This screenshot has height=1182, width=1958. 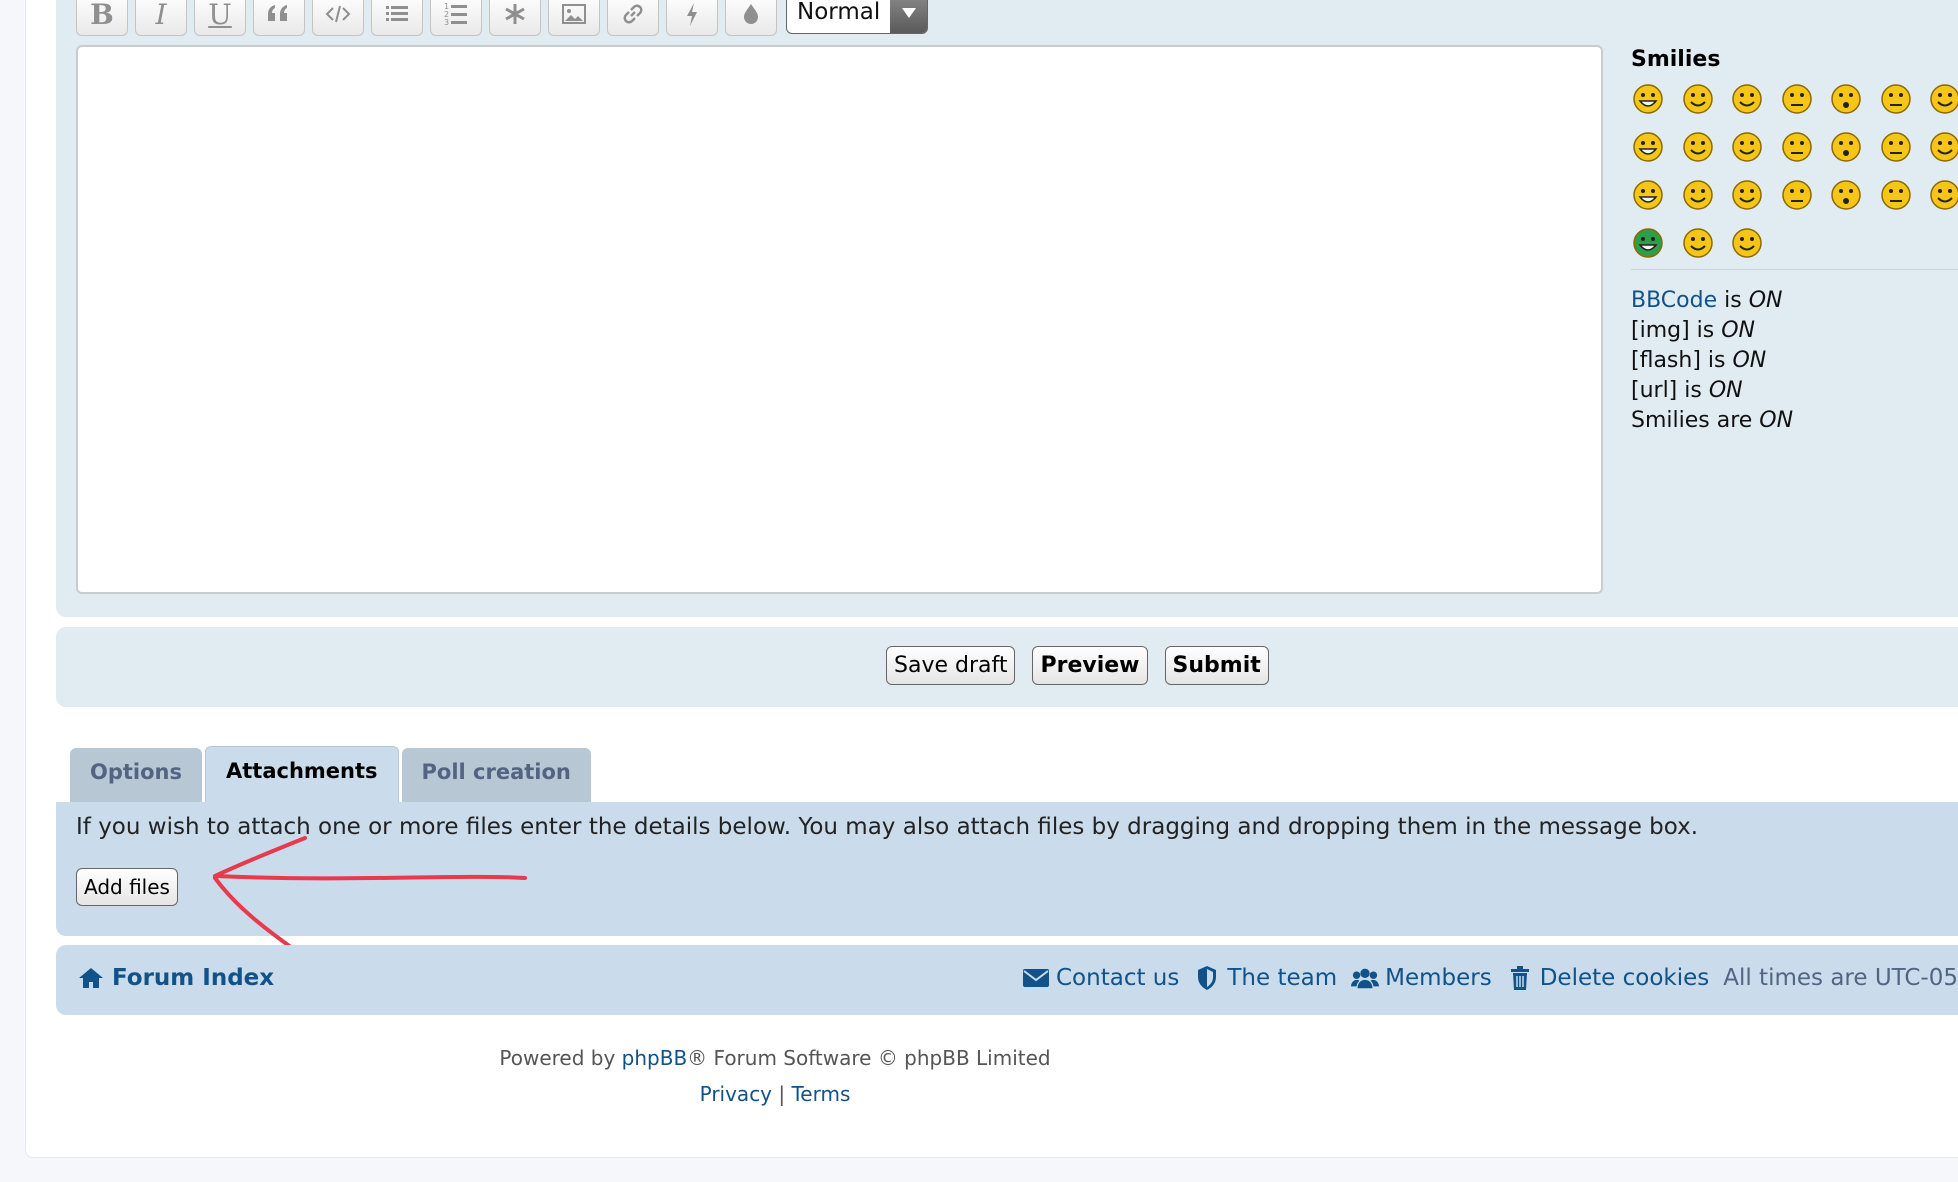 I want to click on ordered-list-button: 123, so click(x=456, y=18).